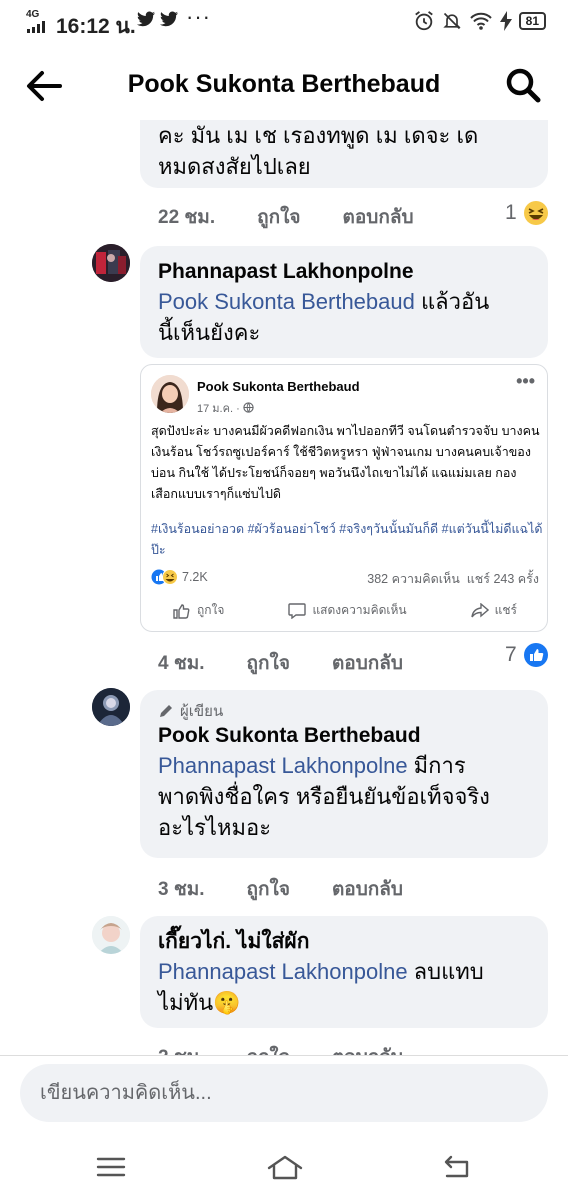 This screenshot has height=1200, width=568. What do you see at coordinates (525, 381) in the screenshot?
I see `post-more-icon: •••` at bounding box center [525, 381].